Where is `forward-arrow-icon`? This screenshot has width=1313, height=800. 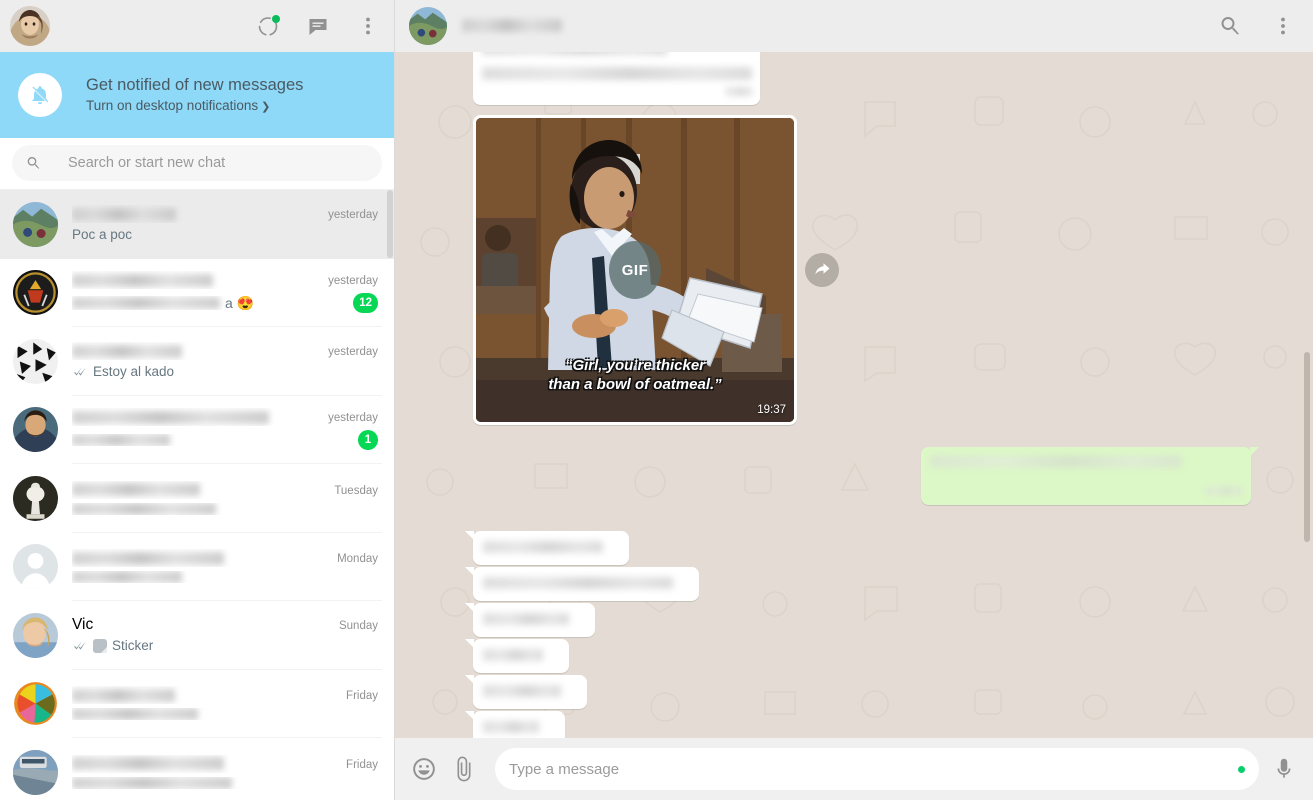
forward-arrow-icon is located at coordinates (822, 270).